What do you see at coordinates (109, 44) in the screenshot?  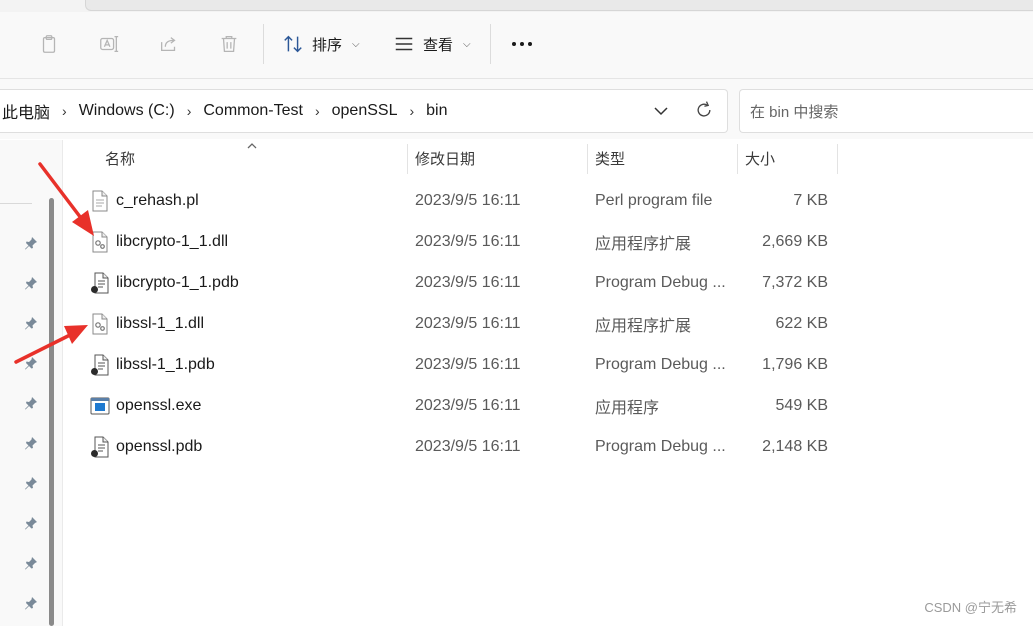 I see `rename-icon` at bounding box center [109, 44].